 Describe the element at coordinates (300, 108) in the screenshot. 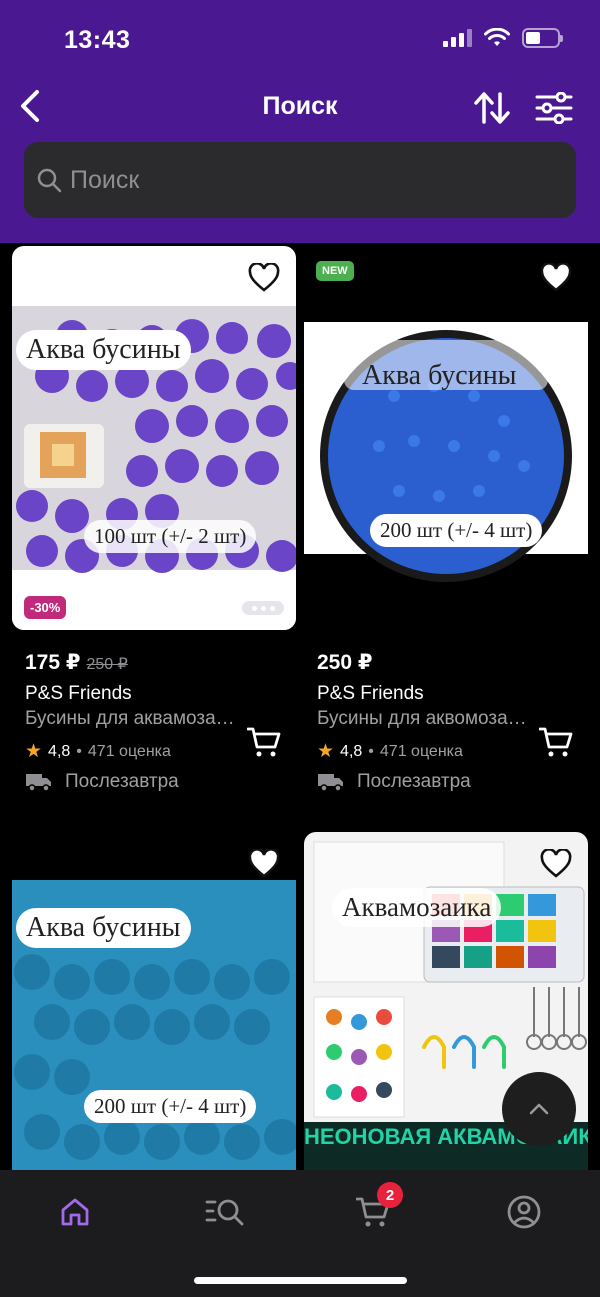

I see `nav-bar: Поиск` at that location.